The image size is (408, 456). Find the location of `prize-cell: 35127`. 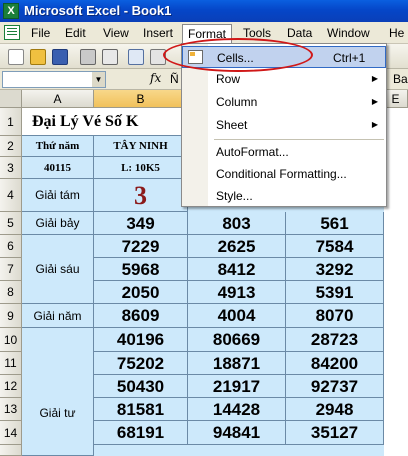

prize-cell: 35127 is located at coordinates (335, 433).